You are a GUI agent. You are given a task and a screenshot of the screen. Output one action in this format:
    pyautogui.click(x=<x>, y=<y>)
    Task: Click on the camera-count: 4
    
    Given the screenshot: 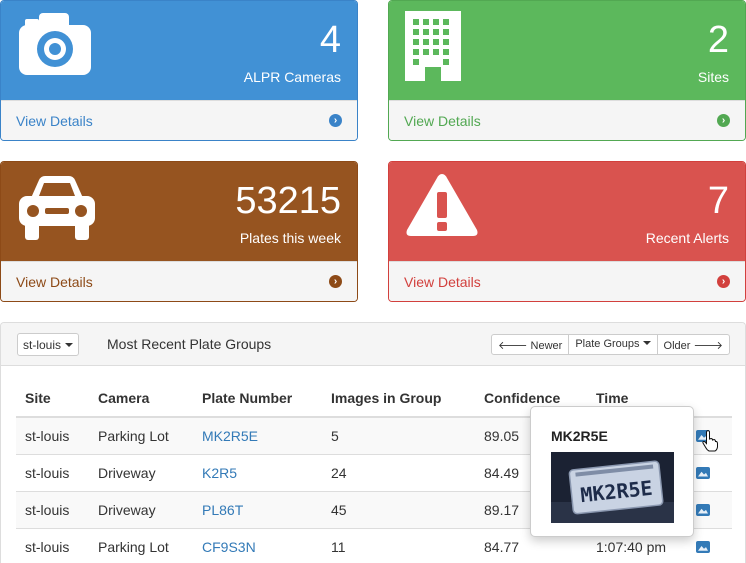 What is the action you would take?
    pyautogui.click(x=330, y=40)
    